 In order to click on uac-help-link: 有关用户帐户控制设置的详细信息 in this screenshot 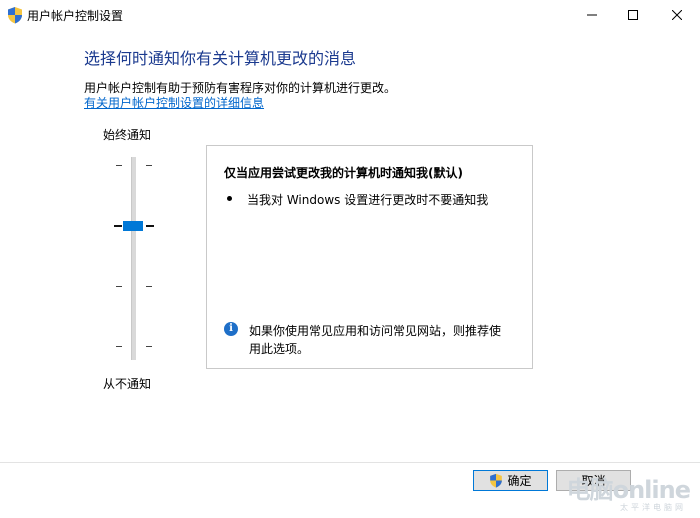, I will do `click(174, 102)`.